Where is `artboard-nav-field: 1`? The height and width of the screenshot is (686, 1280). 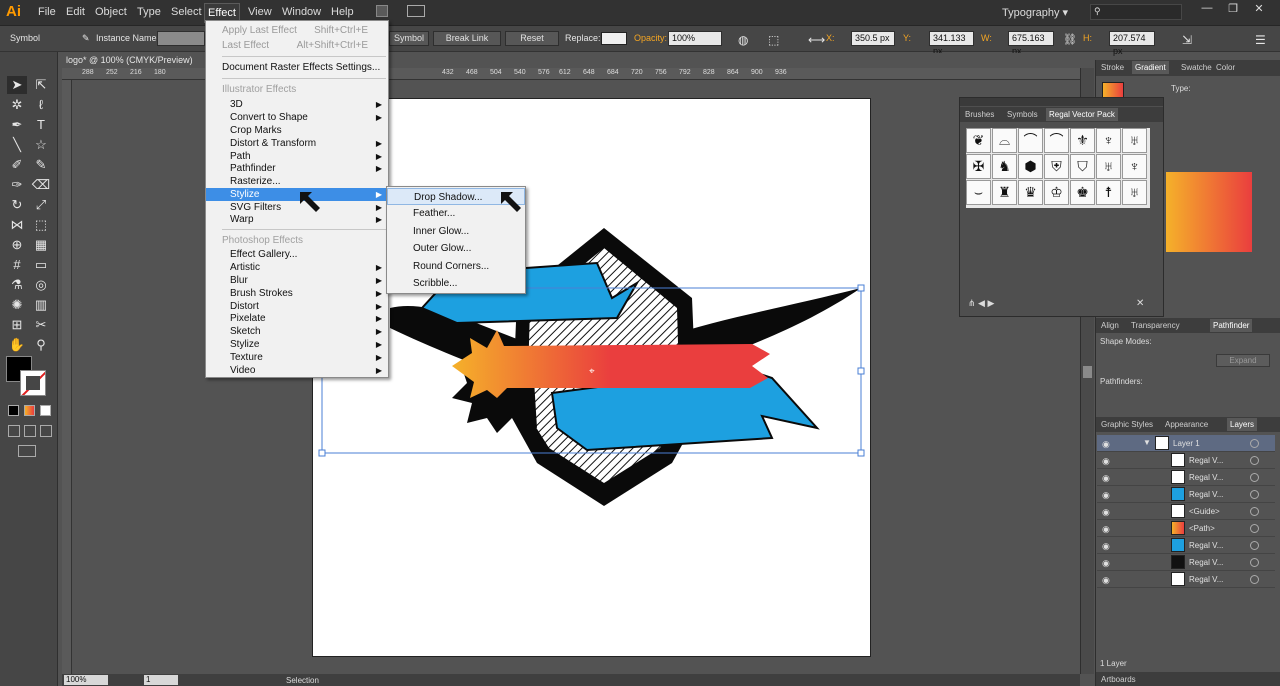
artboard-nav-field: 1 is located at coordinates (161, 680).